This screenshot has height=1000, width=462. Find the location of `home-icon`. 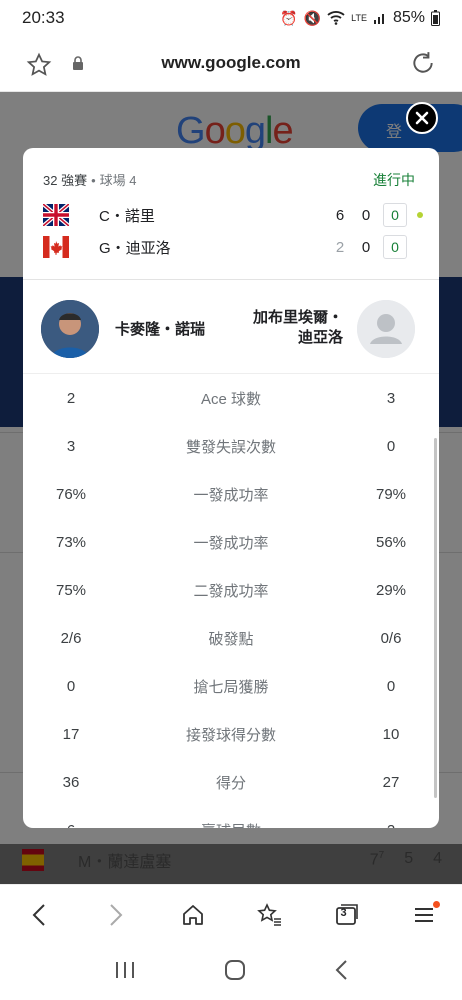

home-icon is located at coordinates (192, 914).